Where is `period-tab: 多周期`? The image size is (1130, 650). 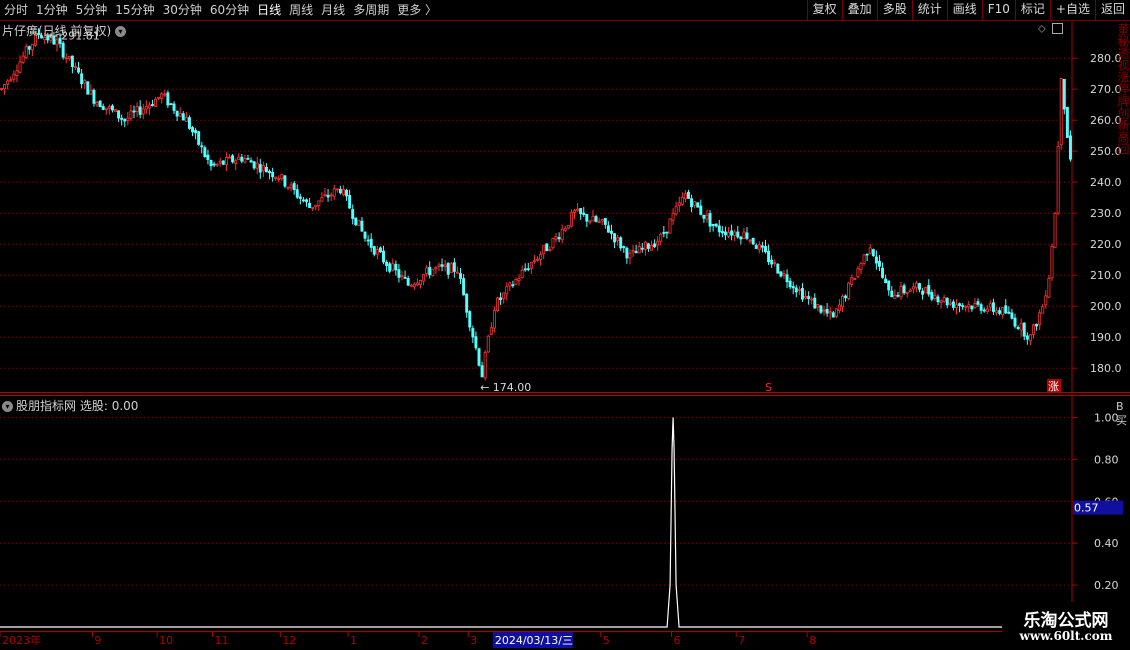 period-tab: 多周期 is located at coordinates (371, 10).